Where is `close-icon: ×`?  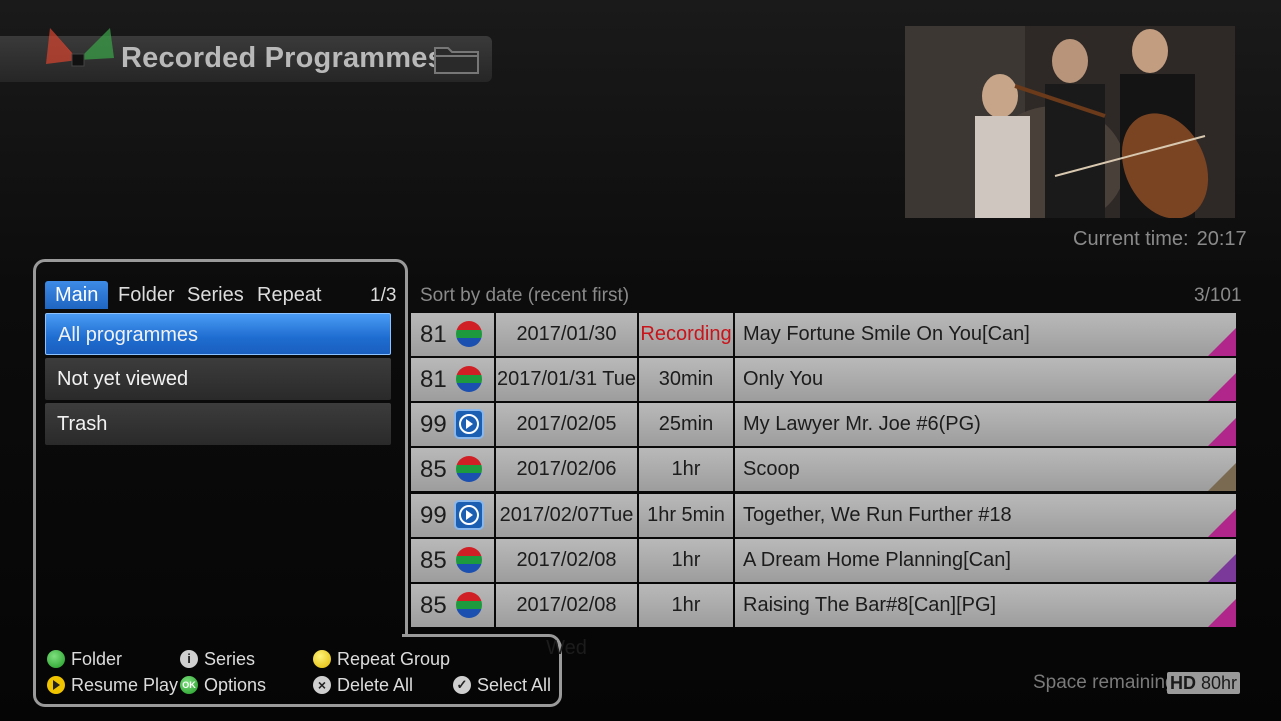
close-icon: × is located at coordinates (322, 685).